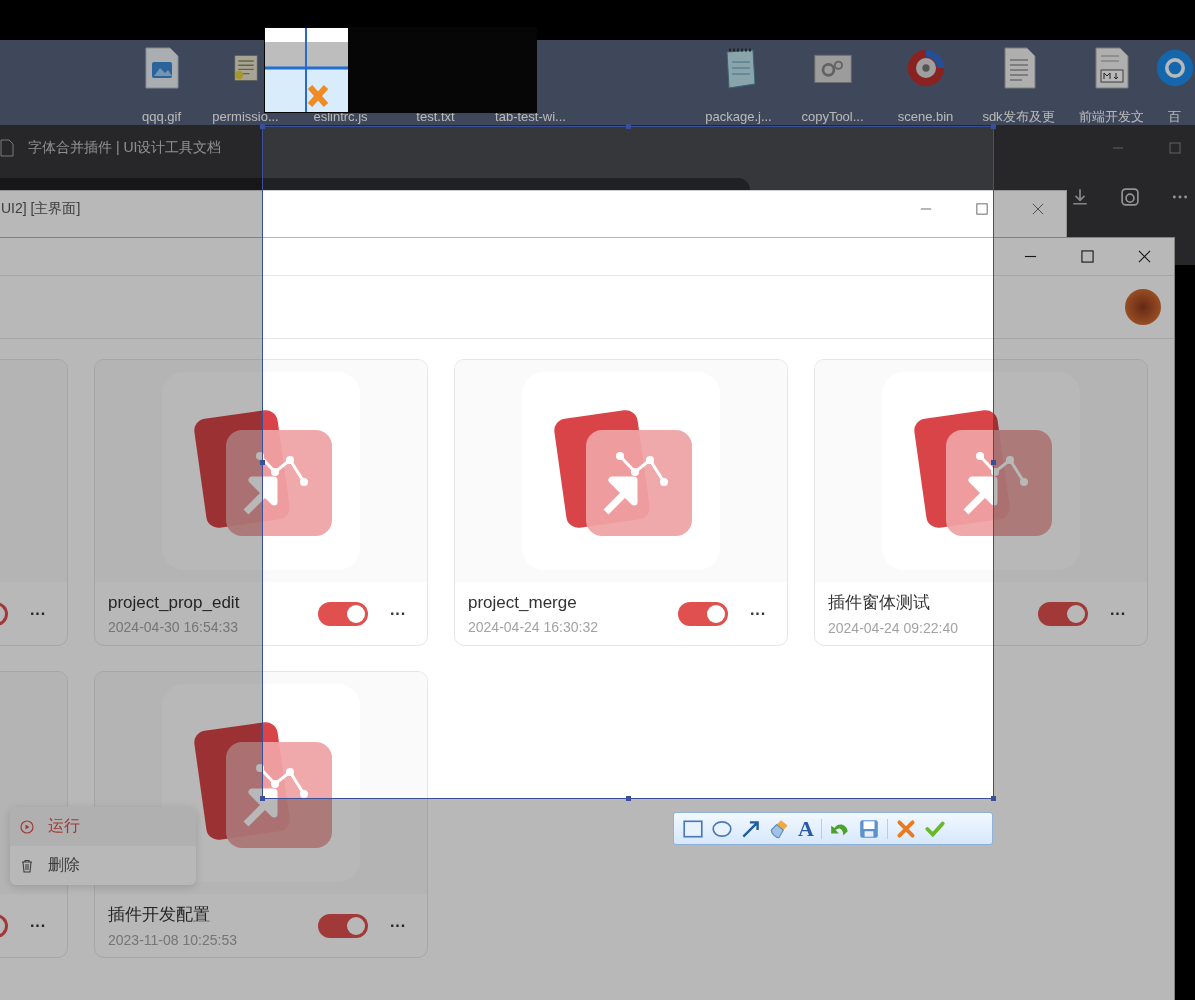 The image size is (1195, 1000). I want to click on desktop-icon-label: 前端开发文, so click(1111, 117).